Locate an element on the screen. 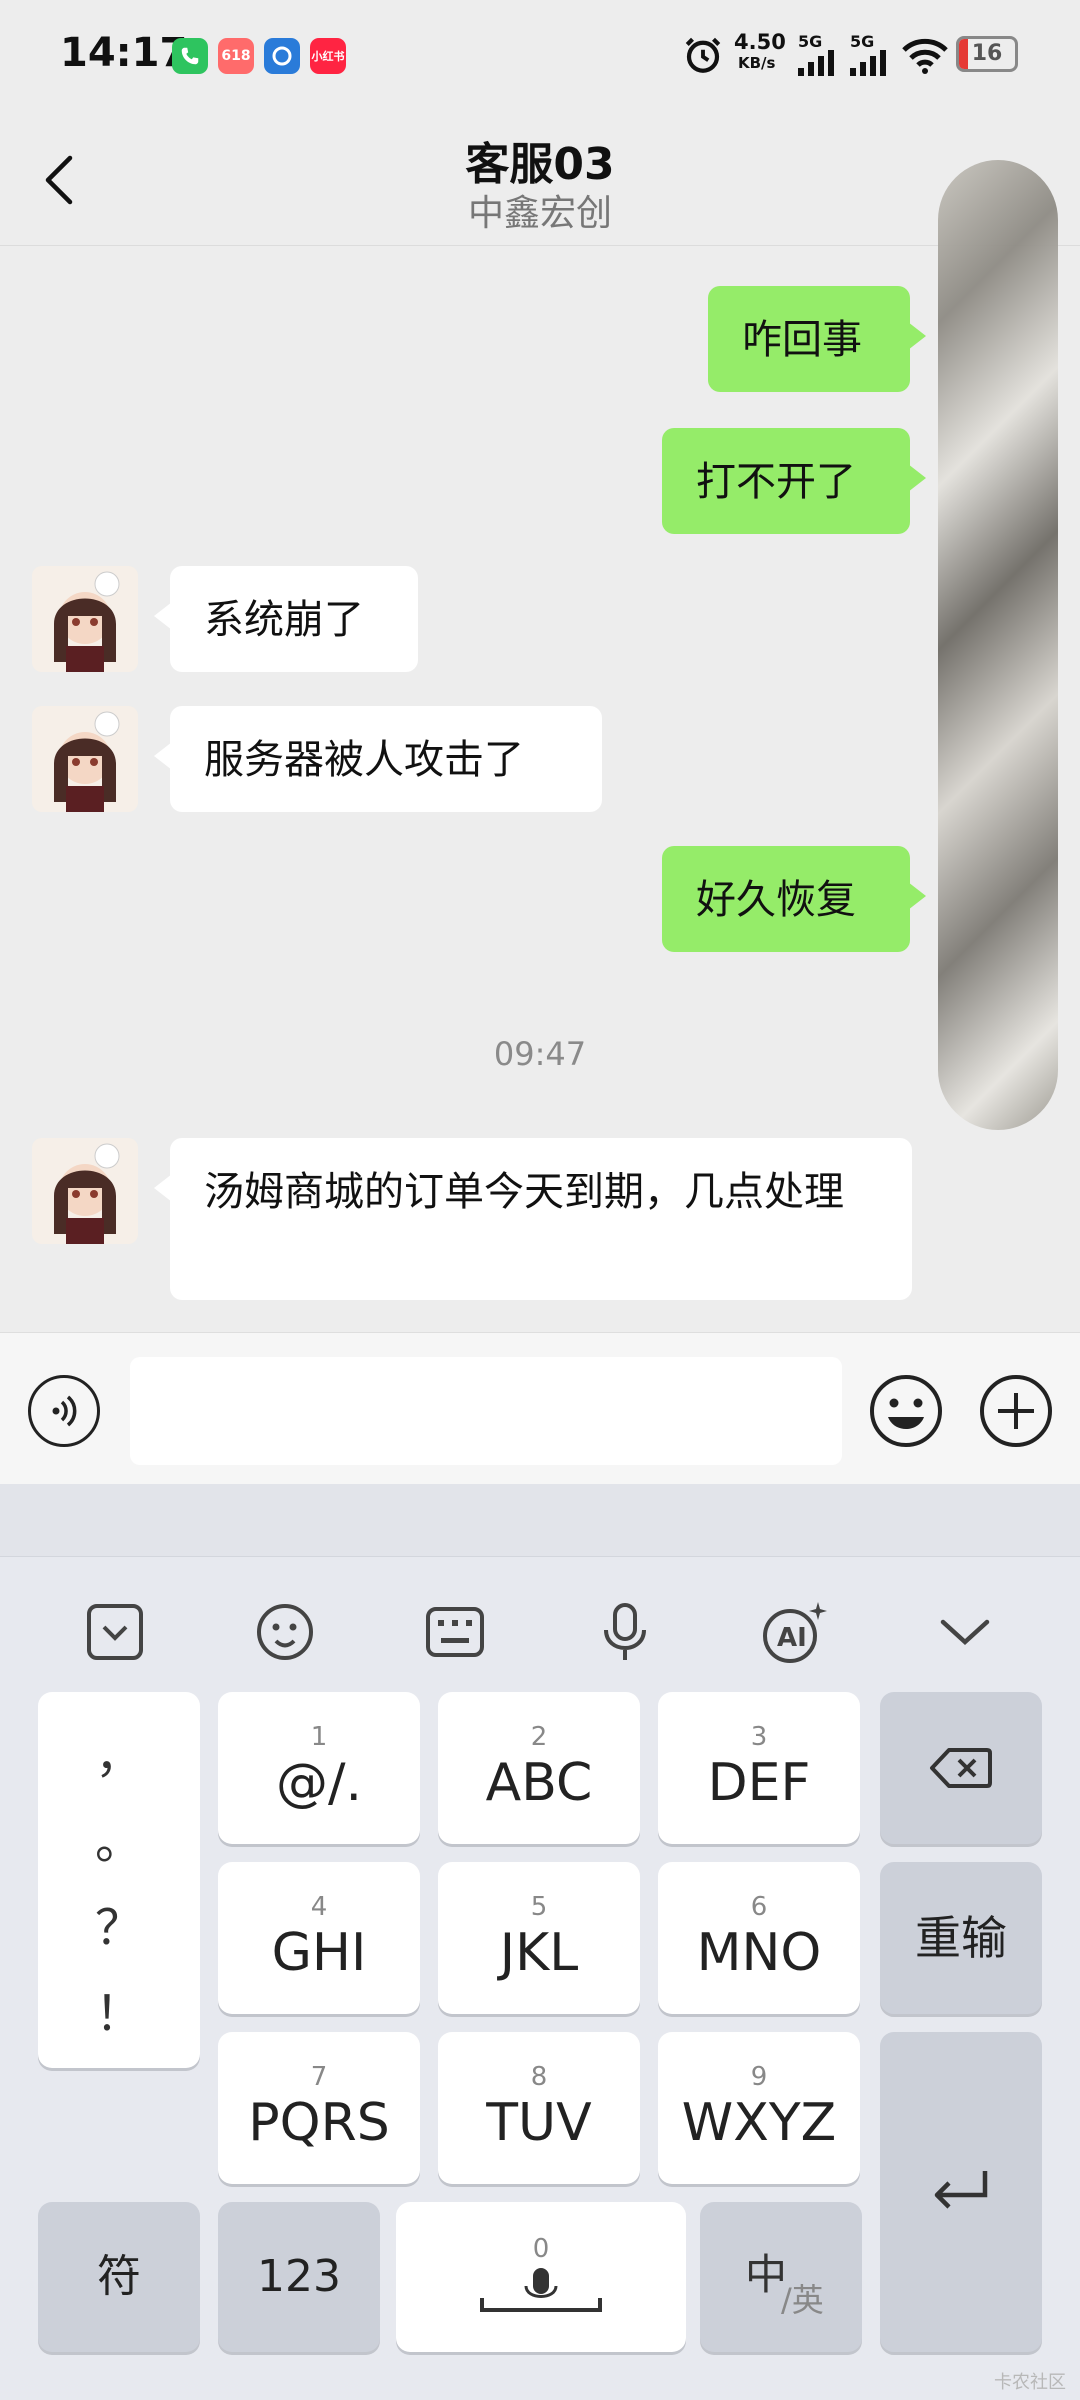  key-letters: WXYZ is located at coordinates (759, 2123).